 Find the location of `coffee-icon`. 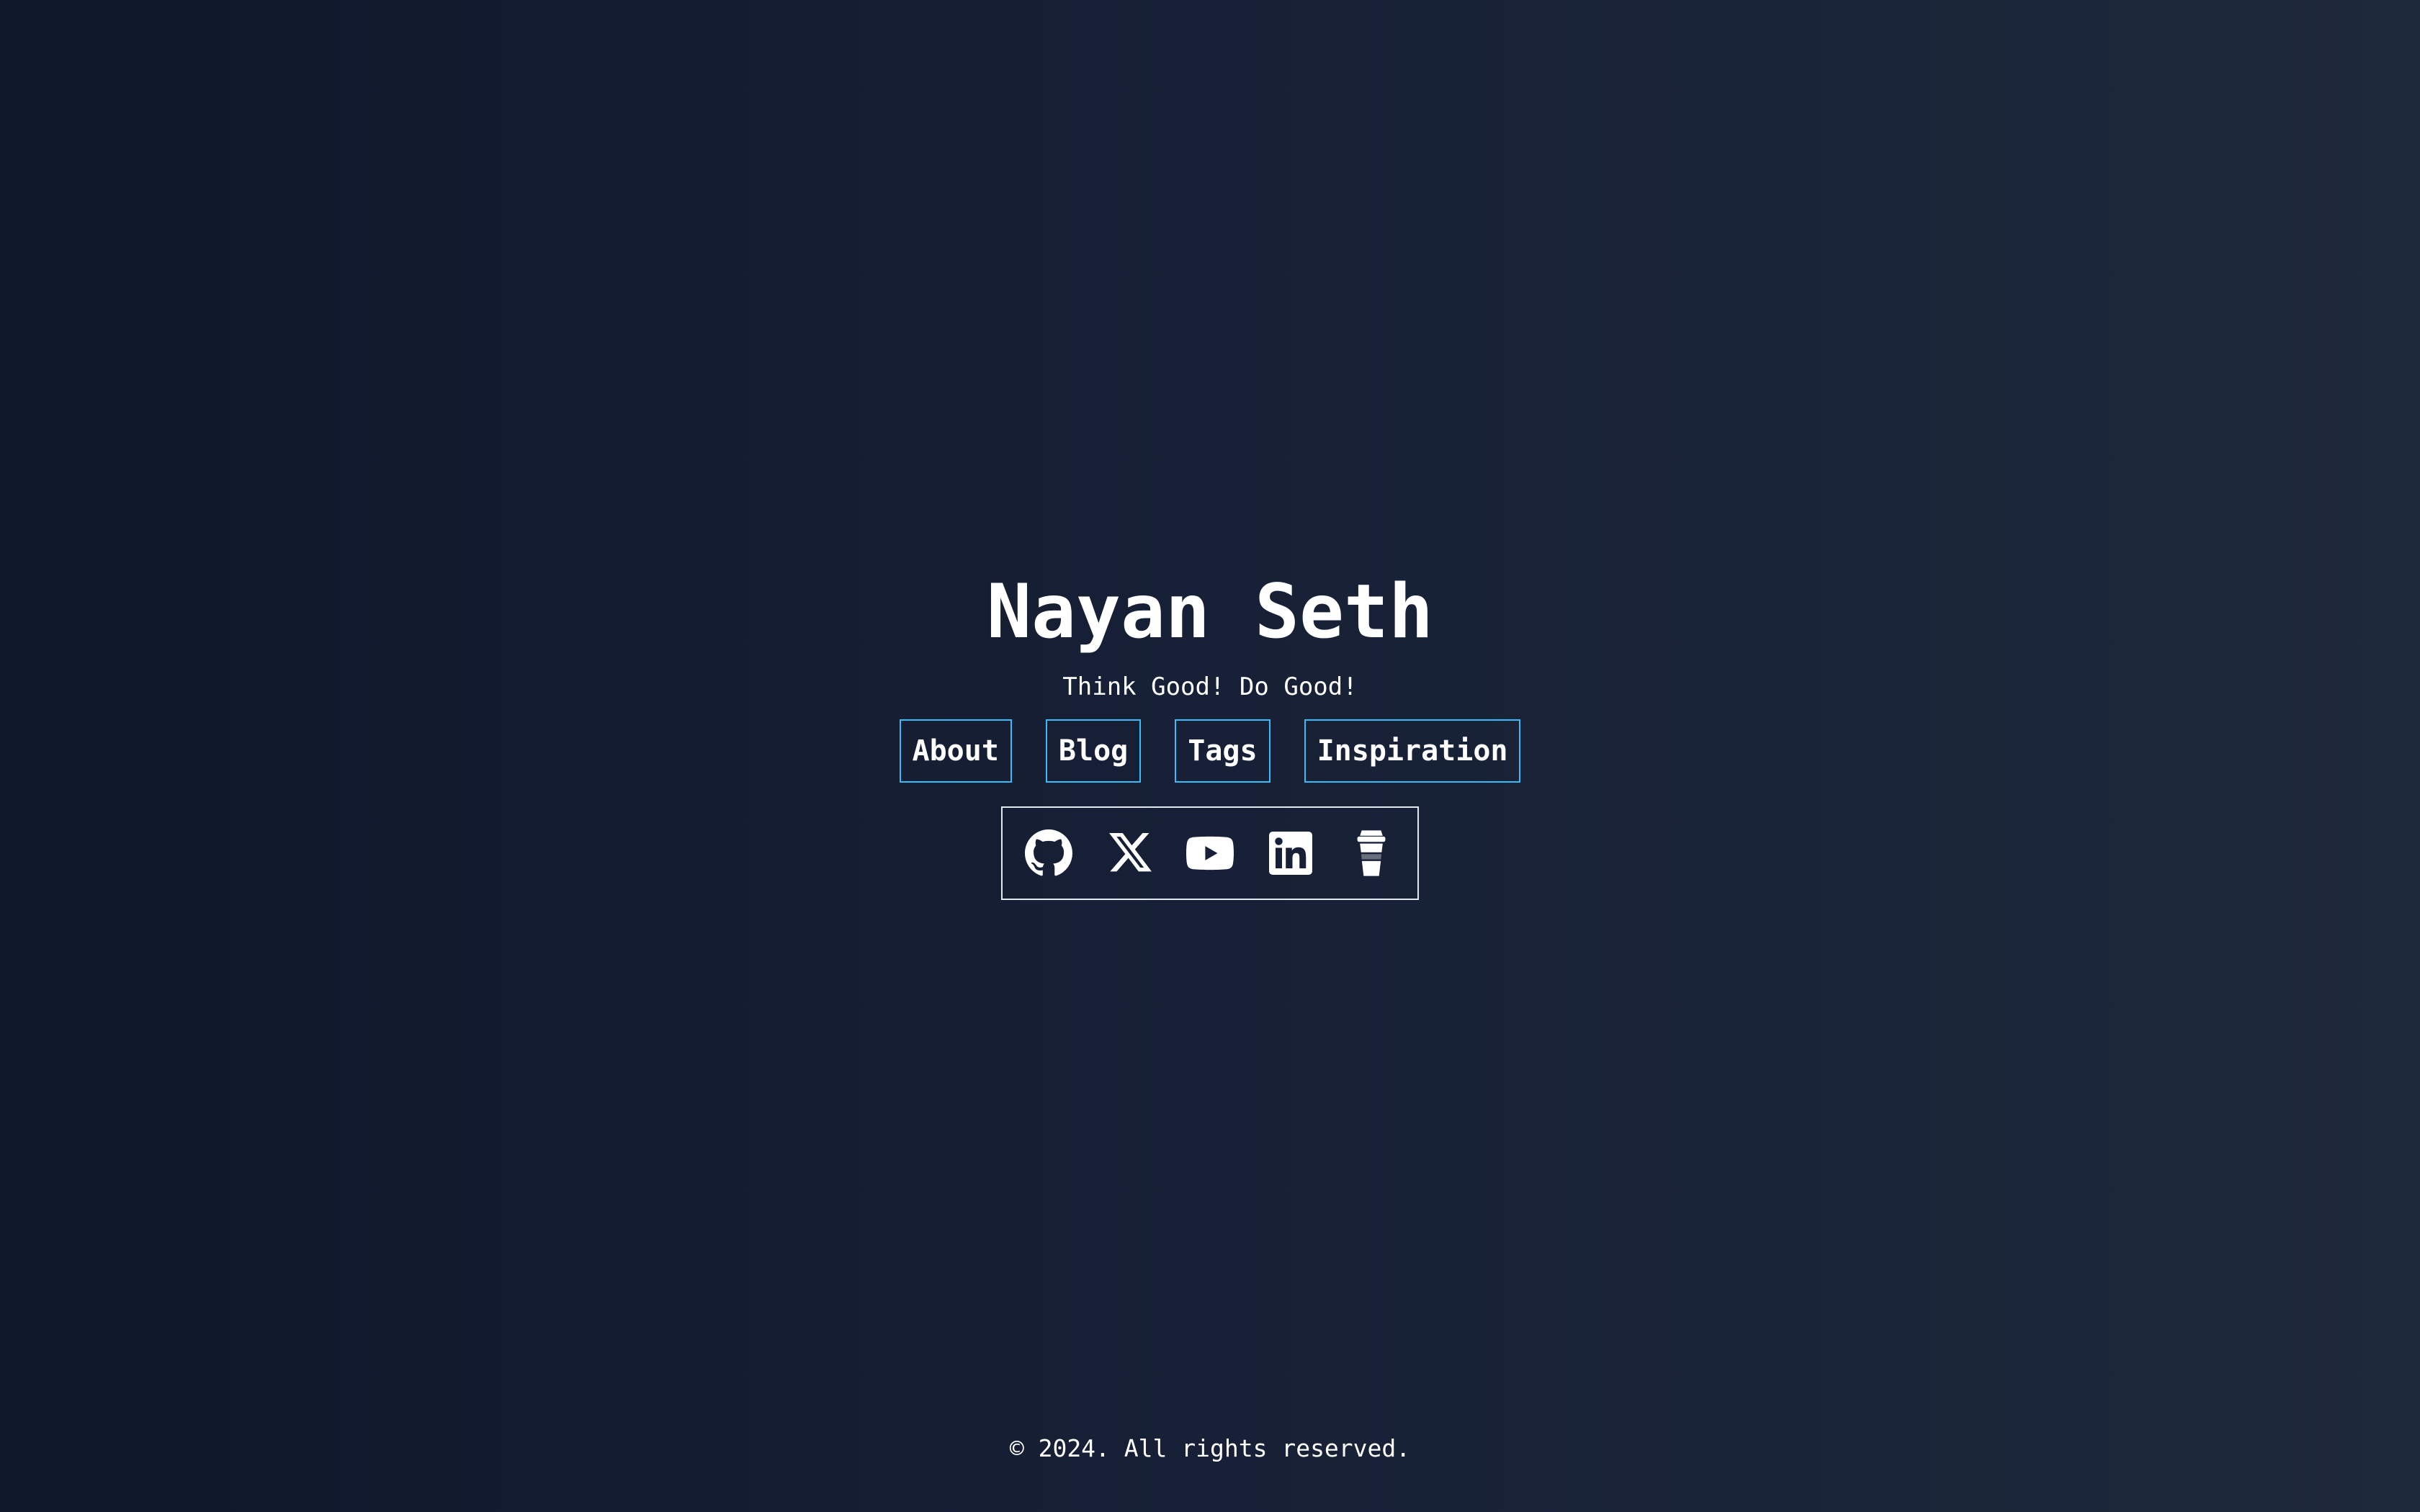

coffee-icon is located at coordinates (1371, 853).